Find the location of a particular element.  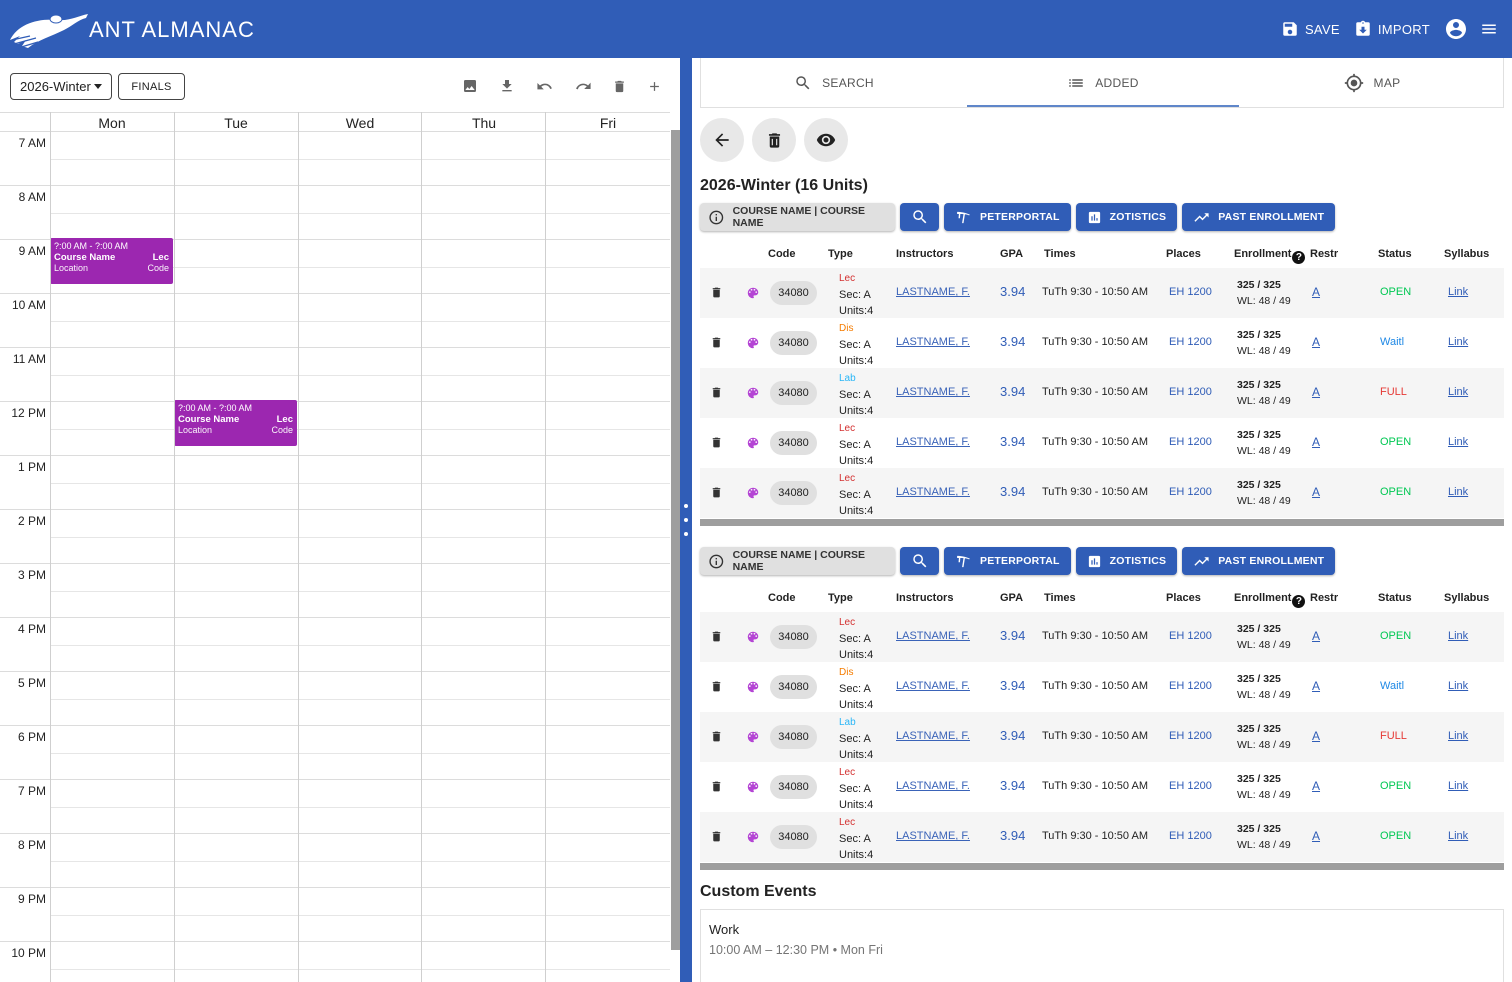

tab-added: ADDED is located at coordinates (1103, 83).